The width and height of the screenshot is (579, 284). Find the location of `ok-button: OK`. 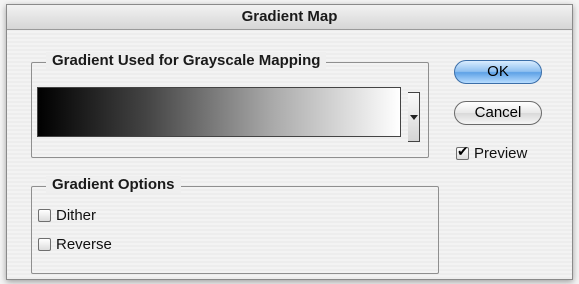

ok-button: OK is located at coordinates (498, 72).